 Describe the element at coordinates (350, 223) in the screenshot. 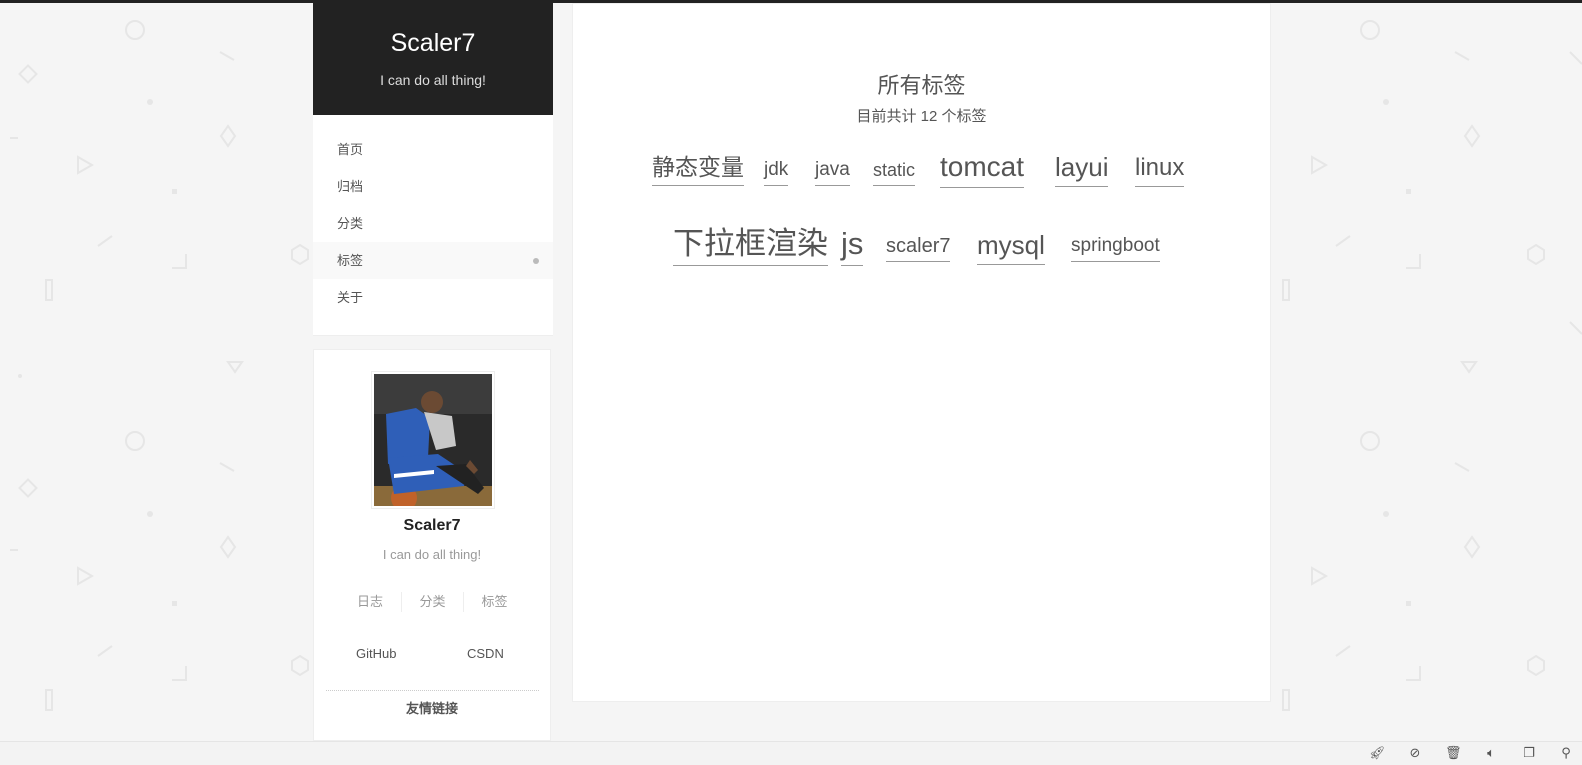

I see `menu-item-label: 分类` at that location.